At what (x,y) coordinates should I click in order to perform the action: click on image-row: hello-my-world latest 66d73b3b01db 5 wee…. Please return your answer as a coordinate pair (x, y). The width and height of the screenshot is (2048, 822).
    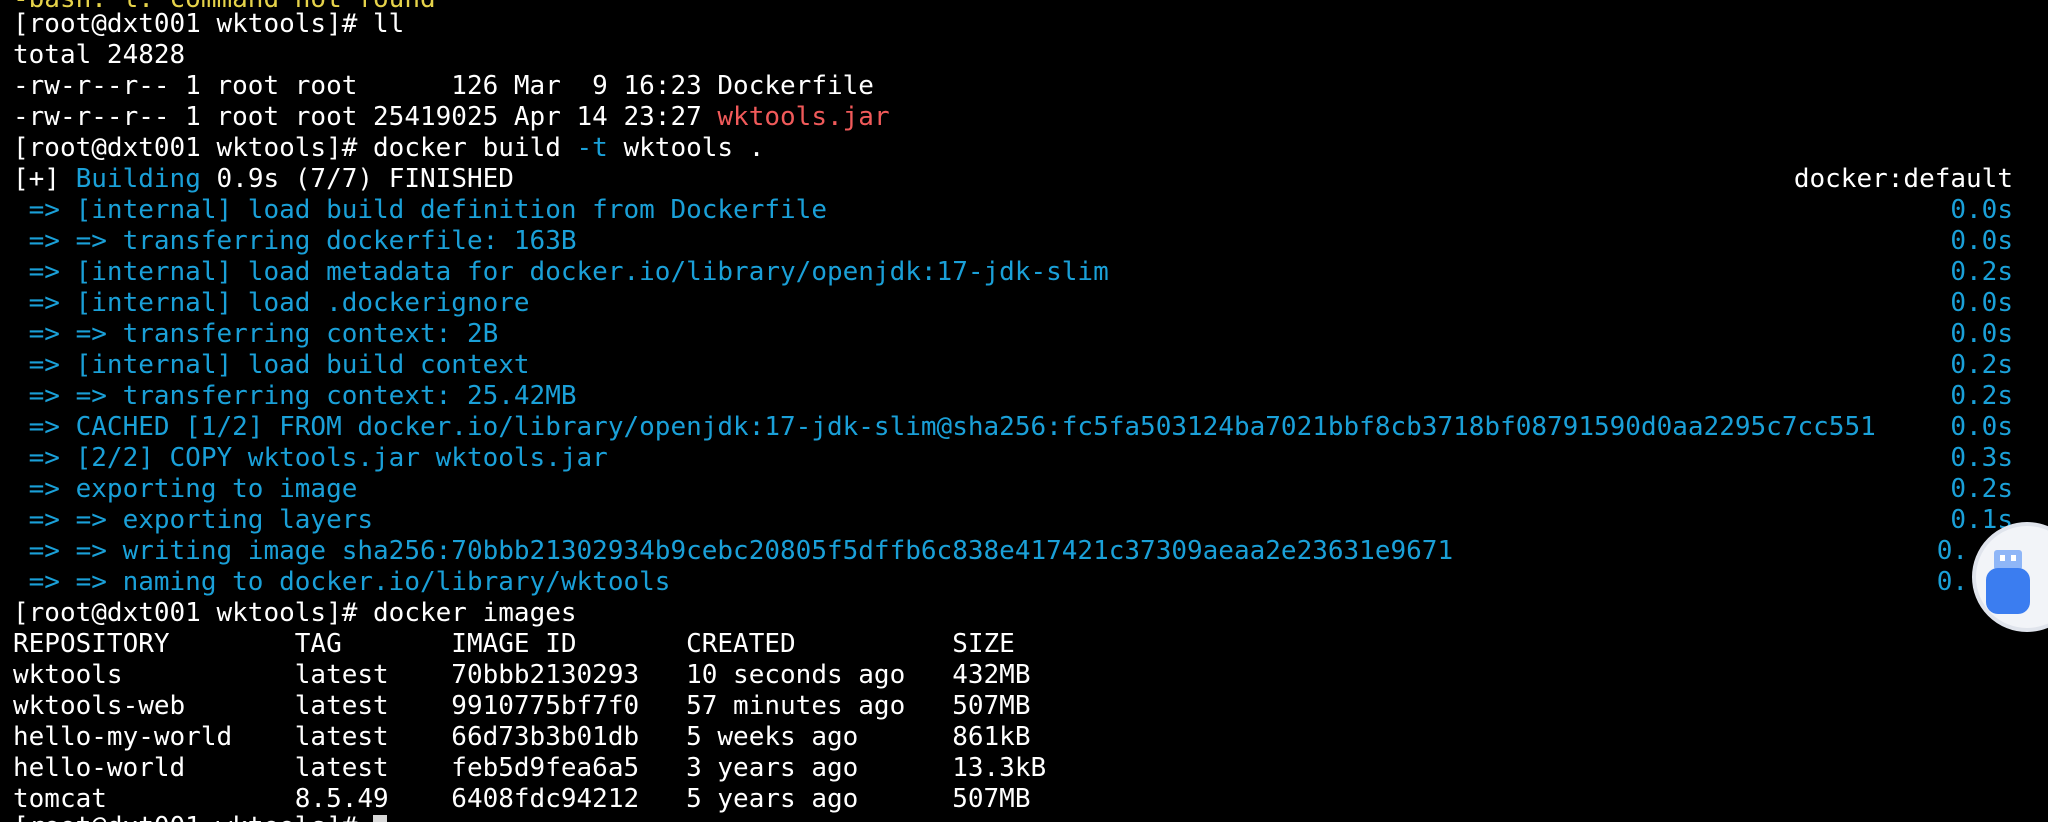
    Looking at the image, I should click on (522, 737).